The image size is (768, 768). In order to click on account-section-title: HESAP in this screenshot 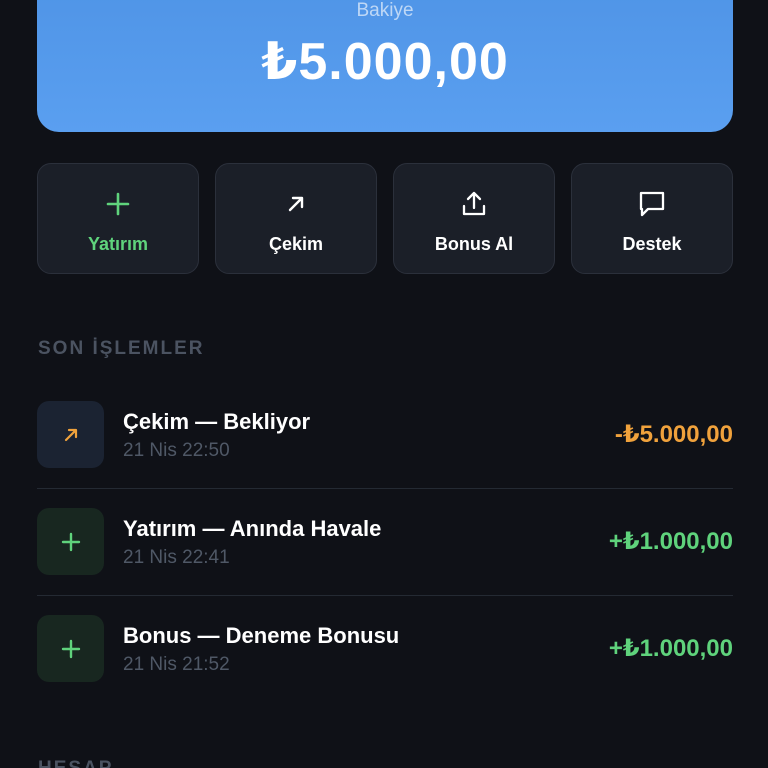, I will do `click(75, 763)`.